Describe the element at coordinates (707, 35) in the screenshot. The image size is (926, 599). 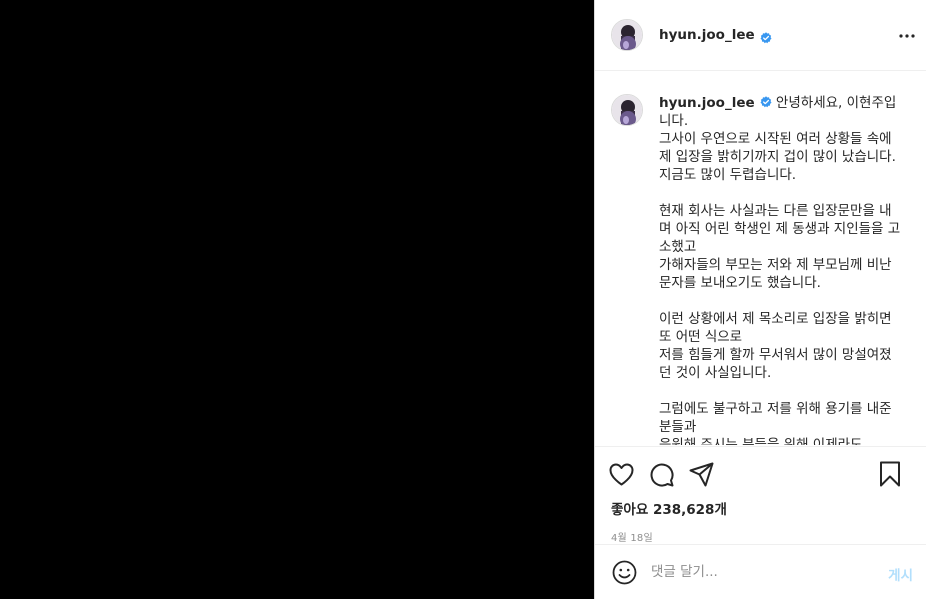
I see `header-username: hyun.joo_lee` at that location.